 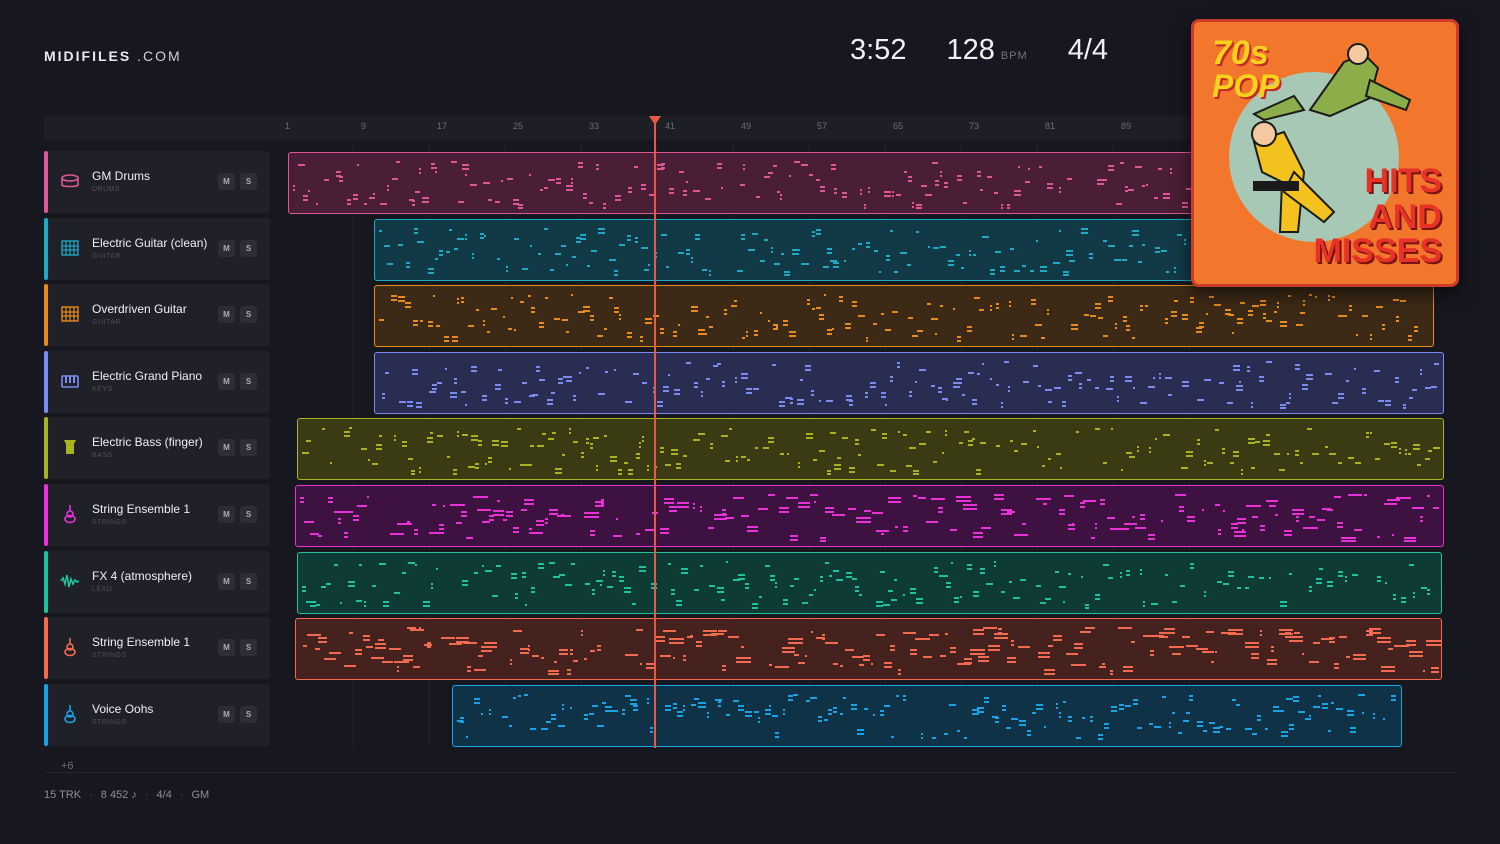 What do you see at coordinates (70, 381) in the screenshot?
I see `piano-icon` at bounding box center [70, 381].